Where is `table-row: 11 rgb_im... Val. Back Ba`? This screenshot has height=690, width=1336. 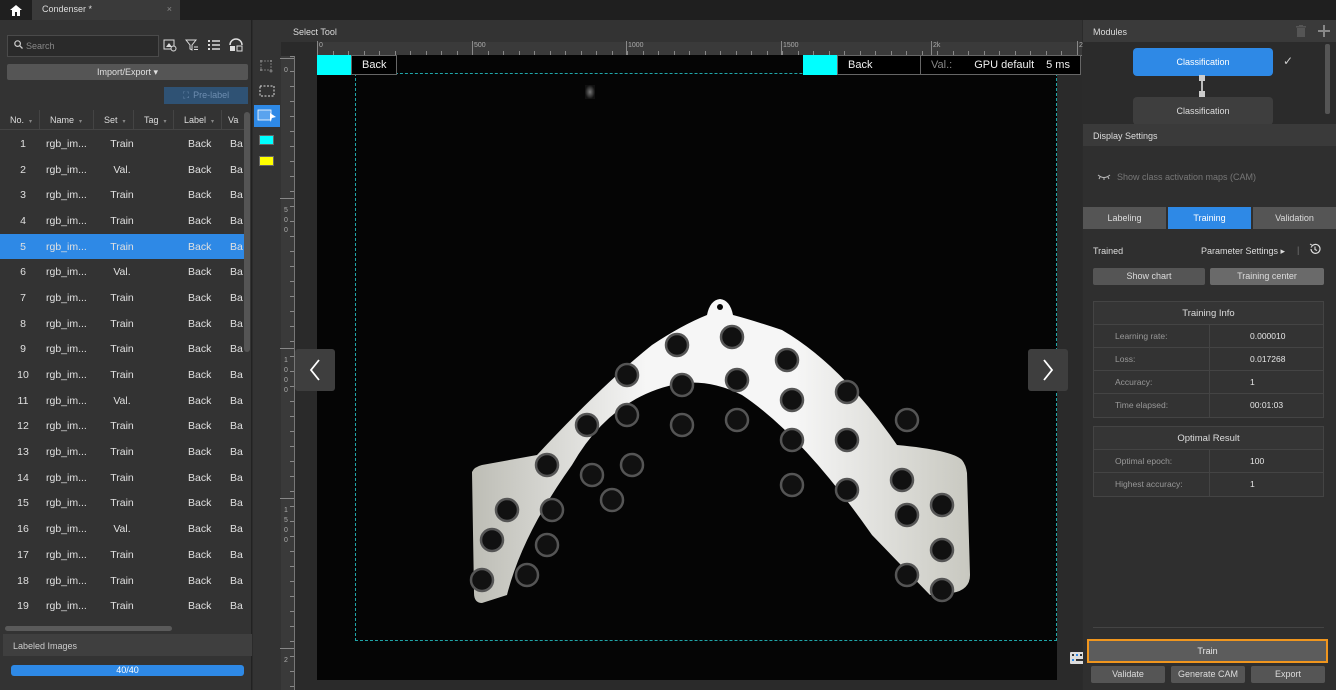 table-row: 11 rgb_im... Val. Back Ba is located at coordinates (122, 401).